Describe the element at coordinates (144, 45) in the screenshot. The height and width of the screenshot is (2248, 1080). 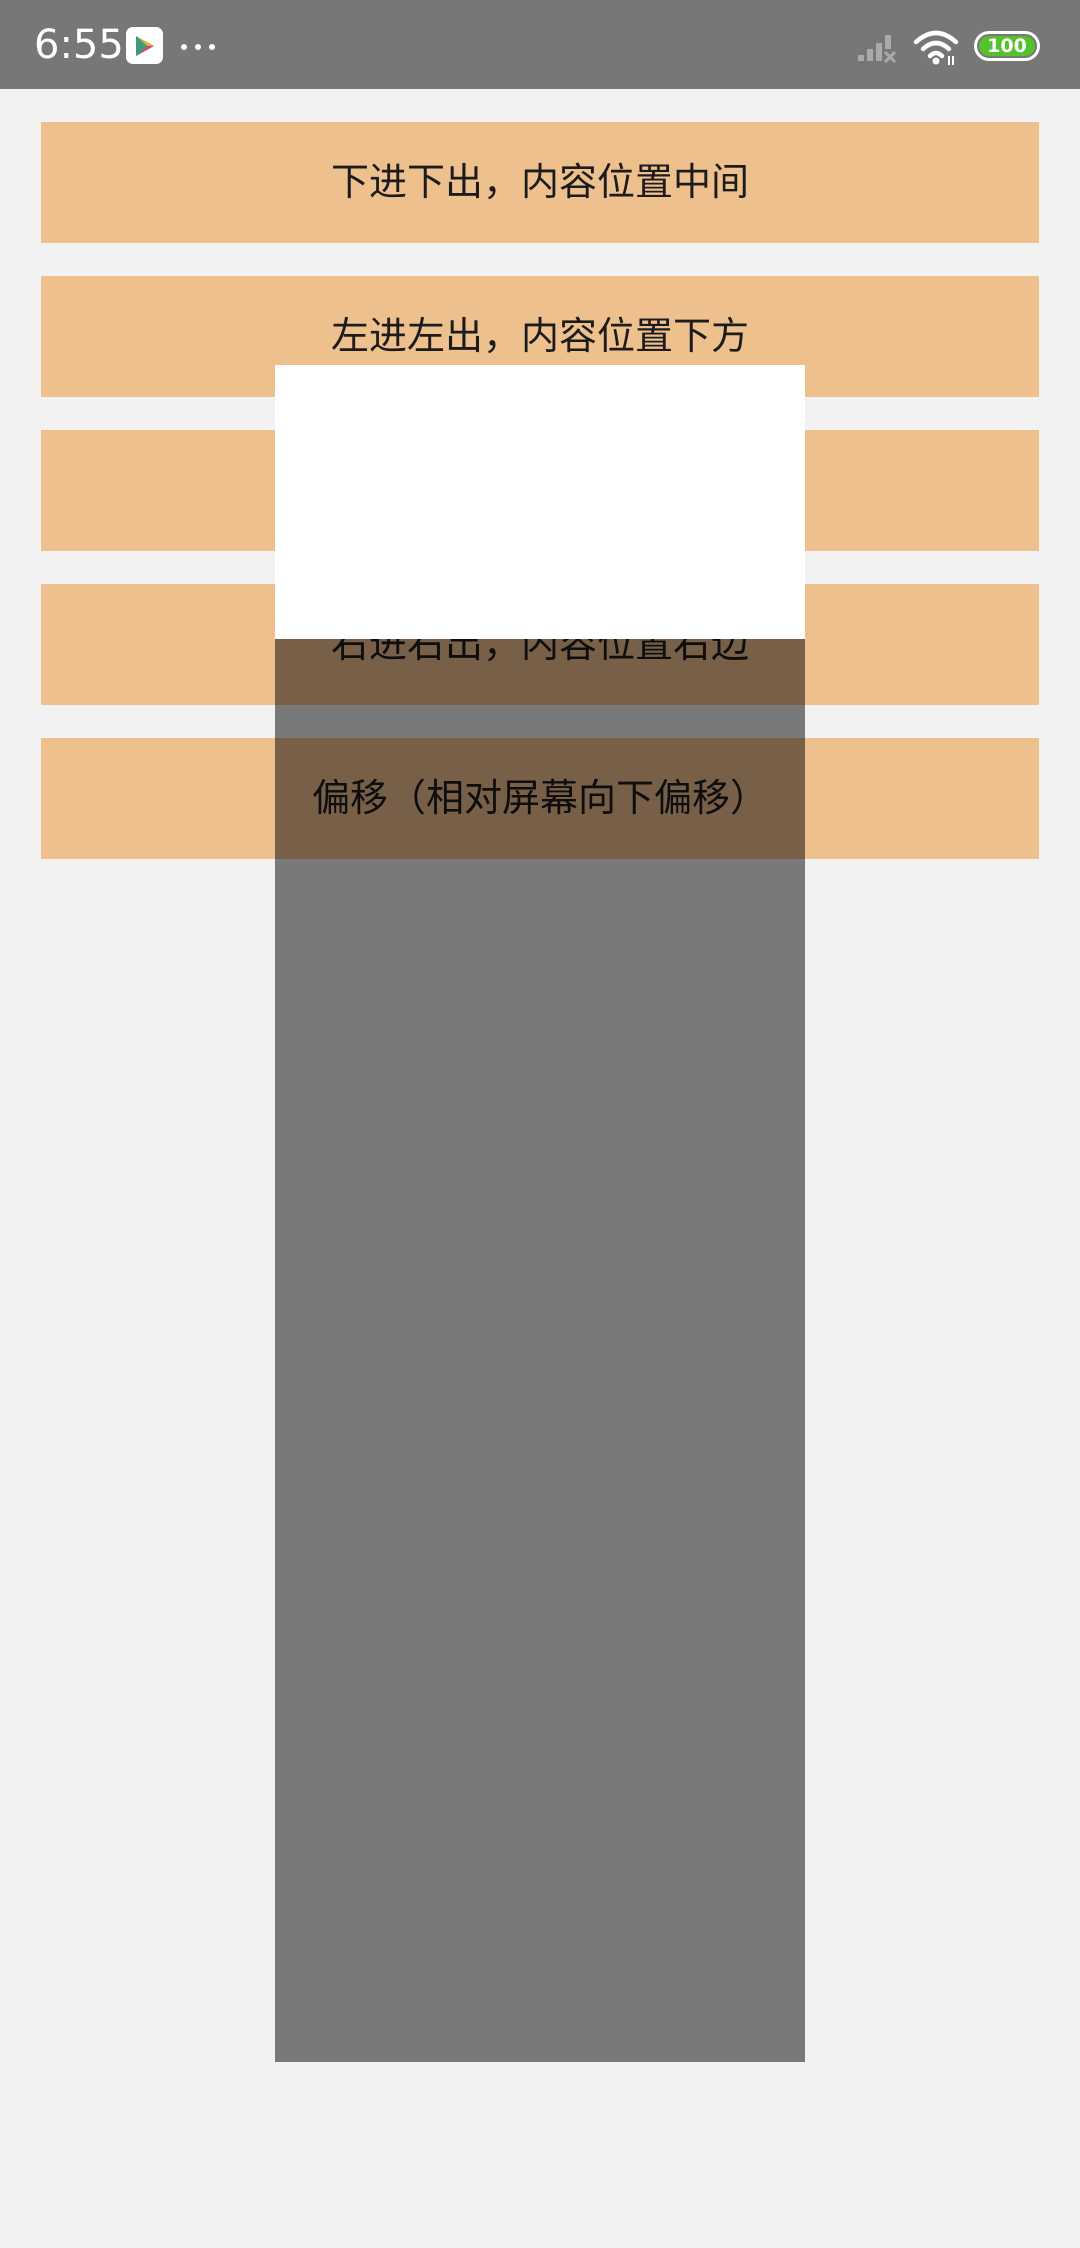
I see `play-store-icon` at that location.